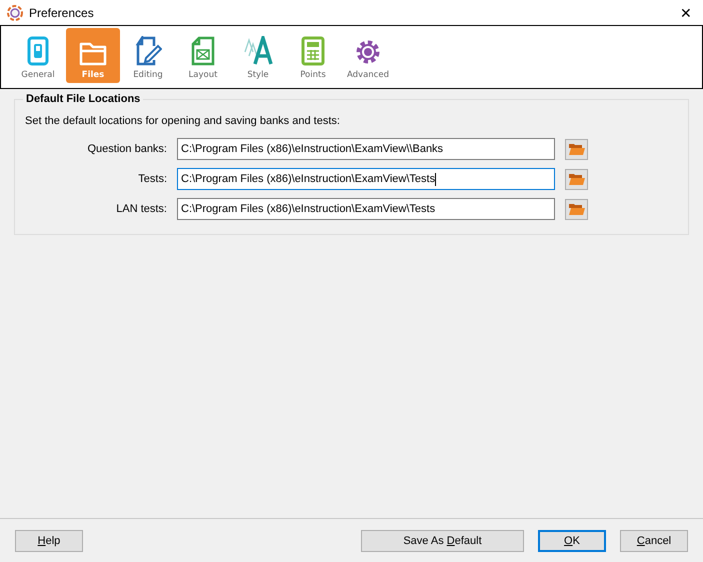 Image resolution: width=703 pixels, height=562 pixels. What do you see at coordinates (152, 179) in the screenshot?
I see `field-label: Tests:` at bounding box center [152, 179].